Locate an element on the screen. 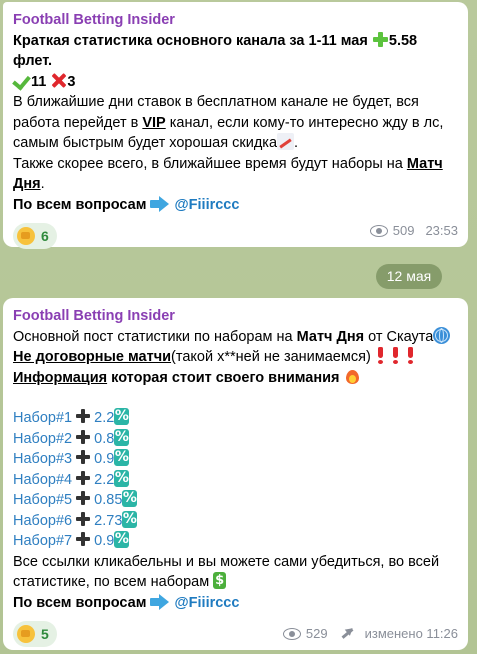  edited-timestamp: изменено 11:26 is located at coordinates (411, 633).